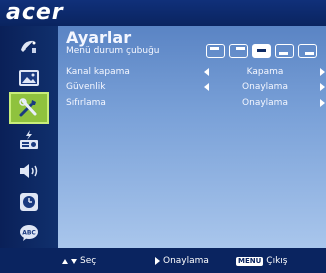 The height and width of the screenshot is (273, 326). I want to click on channel-lock-left-arrow-icon, so click(206, 72).